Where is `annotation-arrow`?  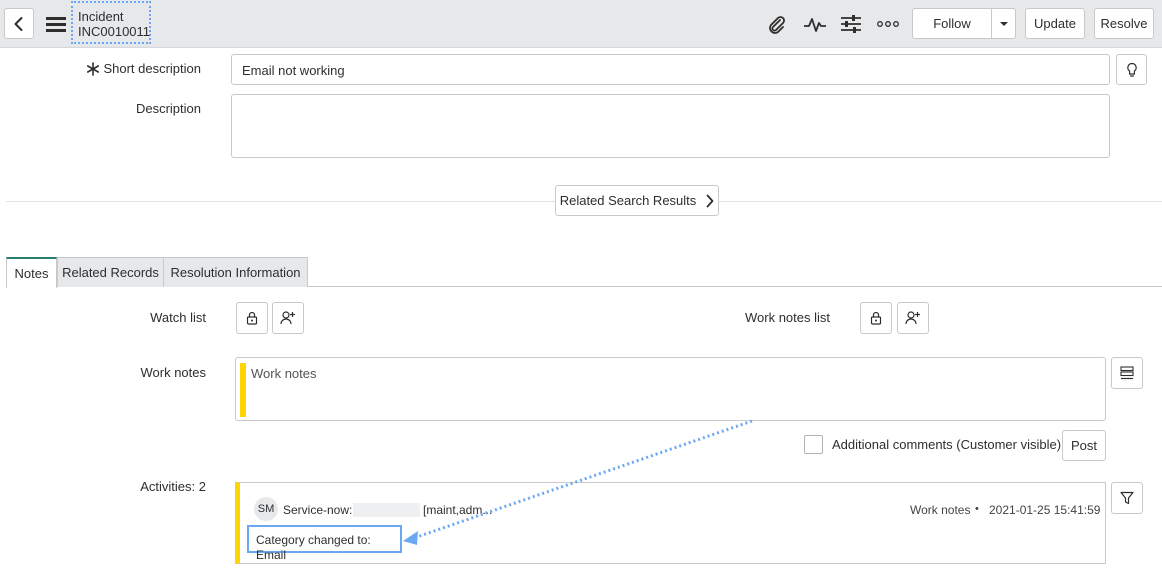 annotation-arrow is located at coordinates (578, 482).